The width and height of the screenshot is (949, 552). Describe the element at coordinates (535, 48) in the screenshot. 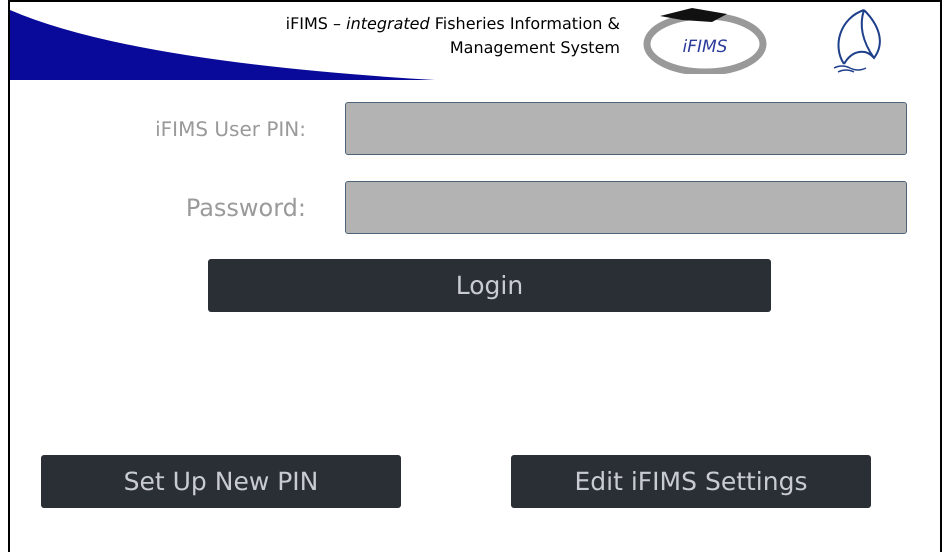

I see `app-title: Management System` at that location.